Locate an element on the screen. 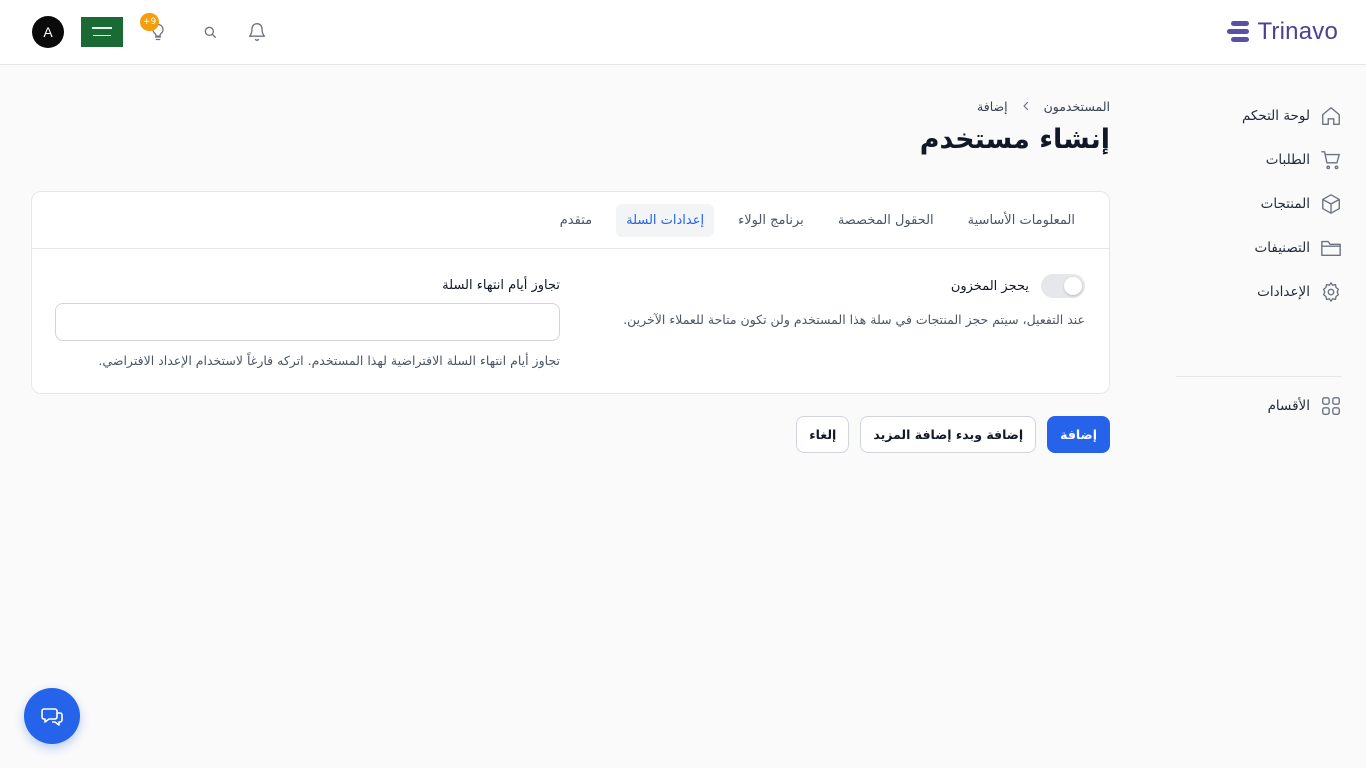 This screenshot has height=768, width=1366. notifications-button is located at coordinates (257, 32).